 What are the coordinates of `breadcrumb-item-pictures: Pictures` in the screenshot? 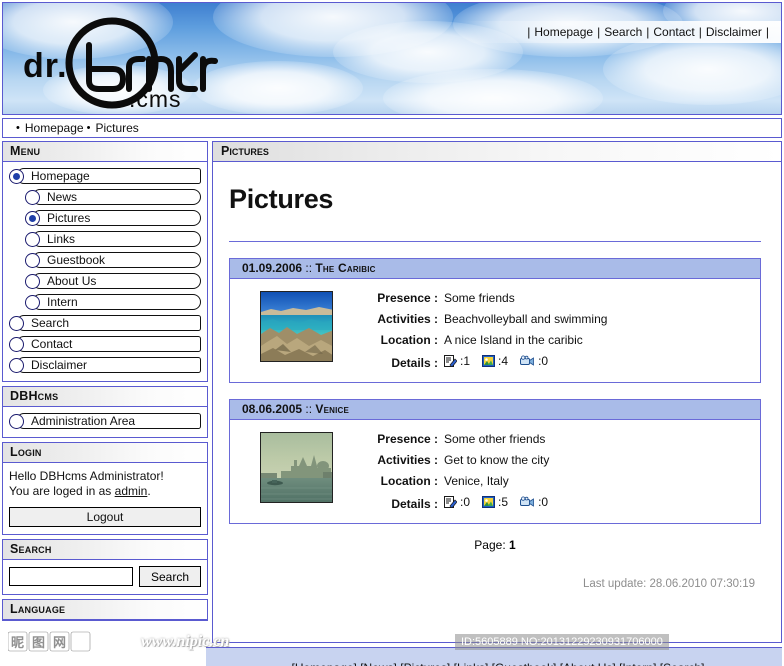 It's located at (116, 128).